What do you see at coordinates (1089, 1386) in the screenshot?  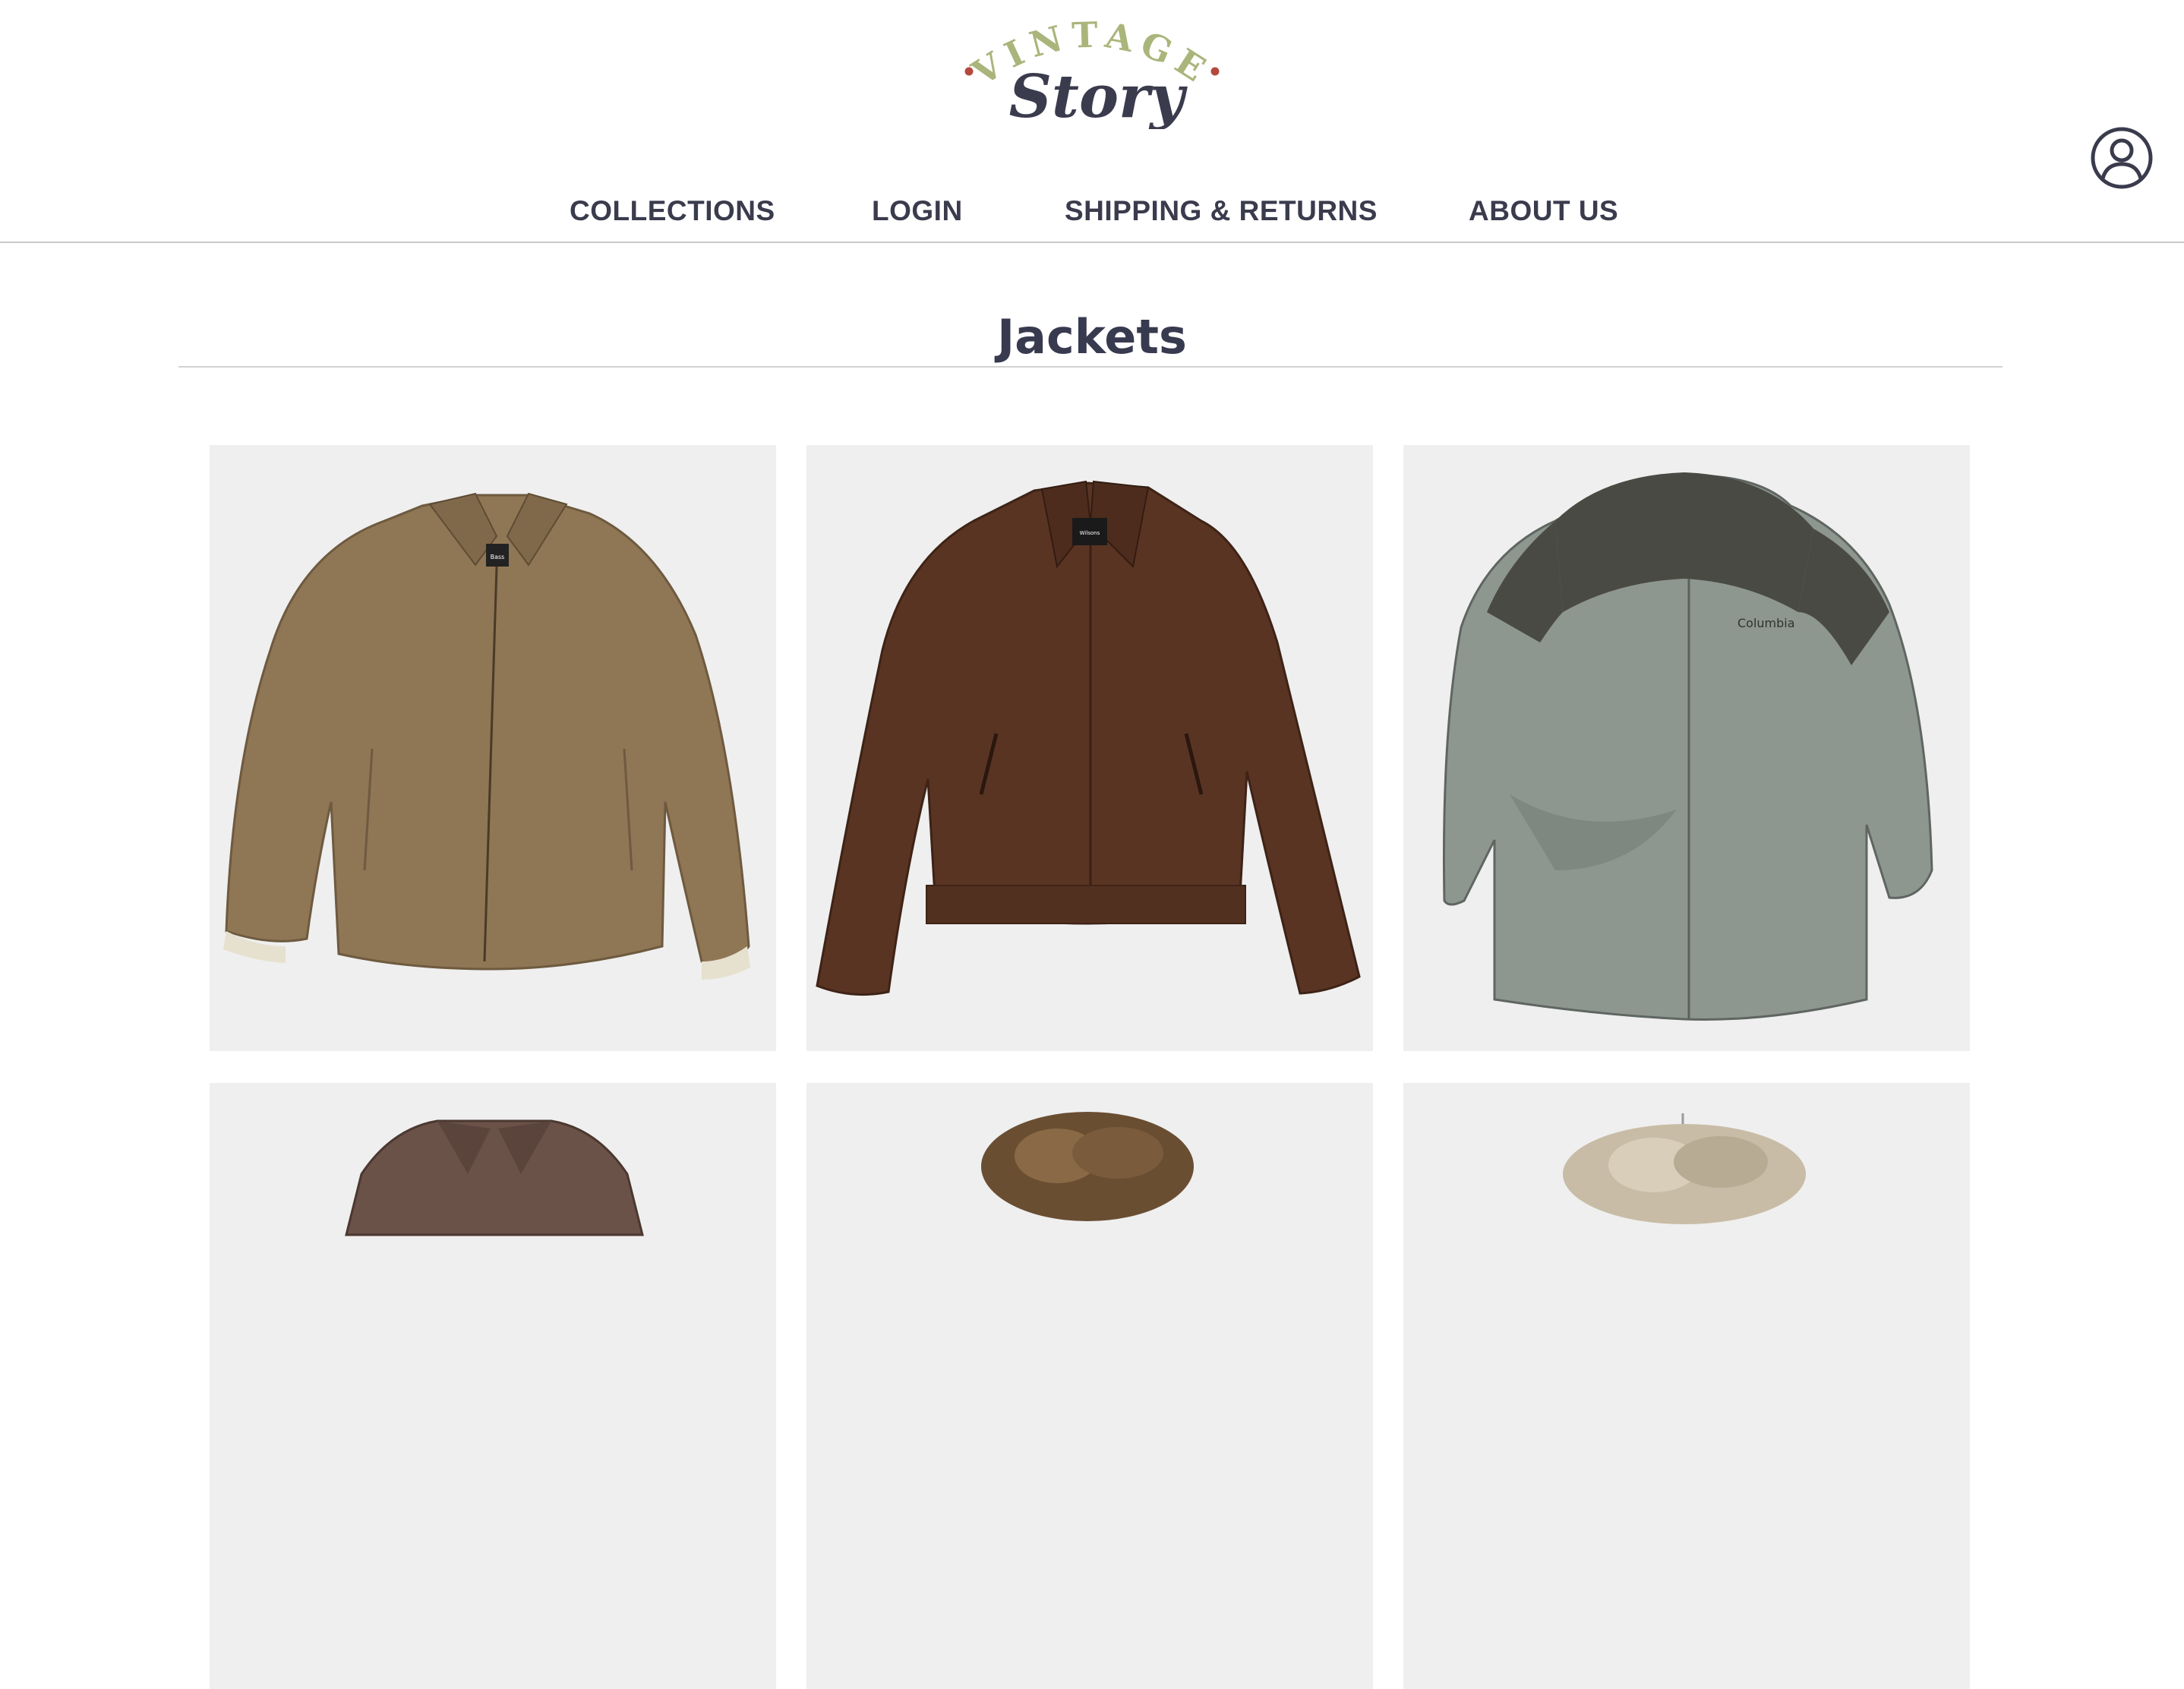 I see `product-card-fur-collar-jacket` at bounding box center [1089, 1386].